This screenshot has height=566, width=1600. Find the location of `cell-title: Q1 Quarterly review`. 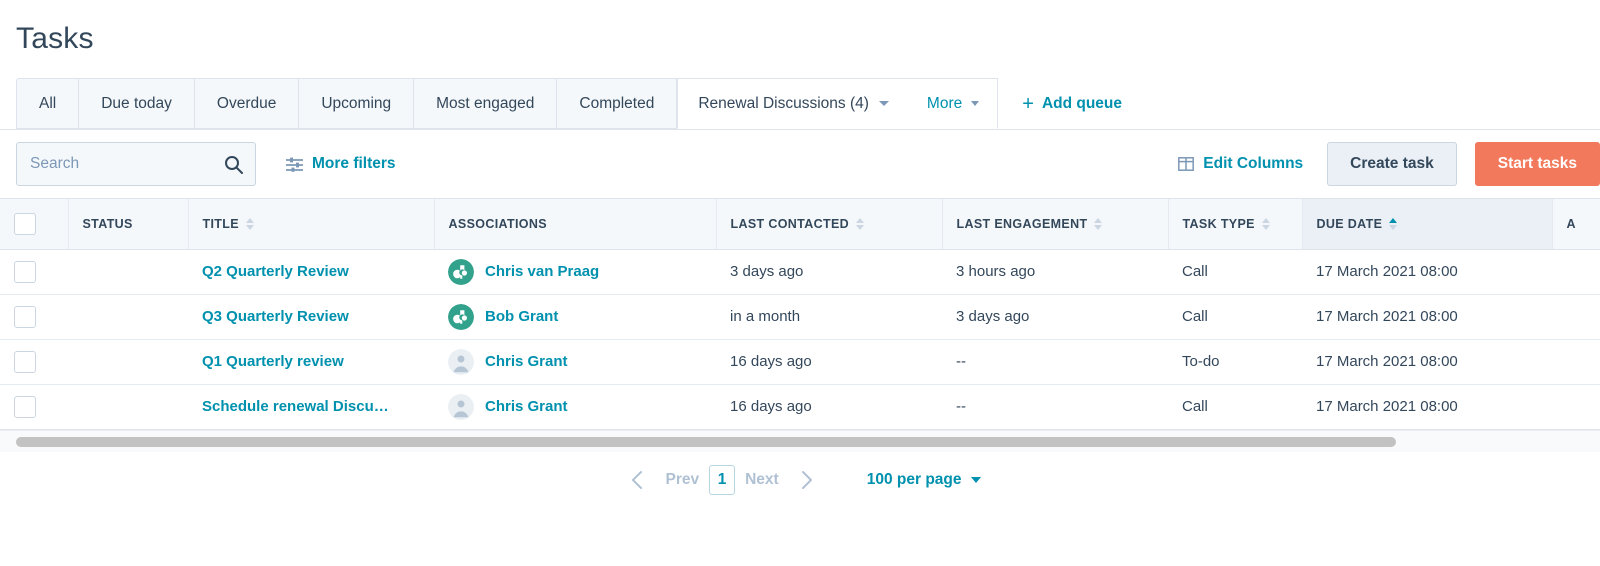

cell-title: Q1 Quarterly review is located at coordinates (311, 362).